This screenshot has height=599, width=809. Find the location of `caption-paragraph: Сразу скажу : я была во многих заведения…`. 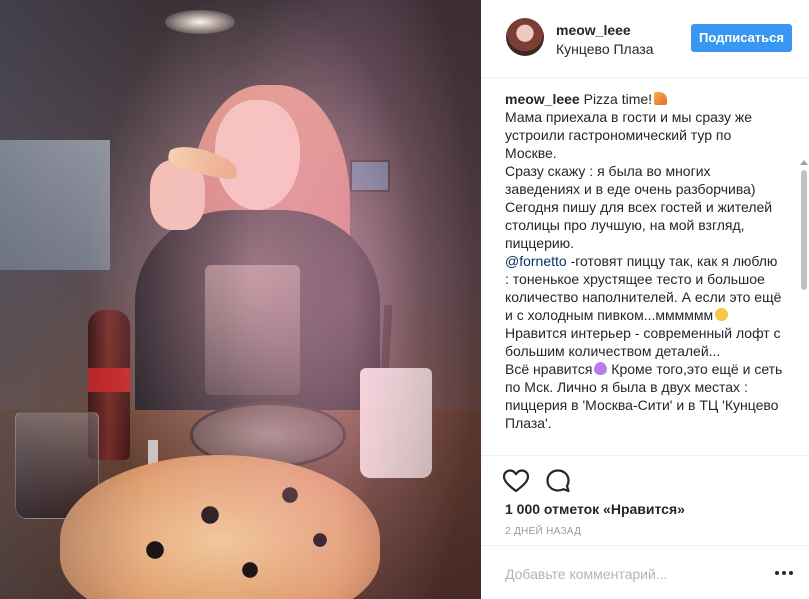

caption-paragraph: Сразу скажу : я была во многих заведения… is located at coordinates (630, 180).